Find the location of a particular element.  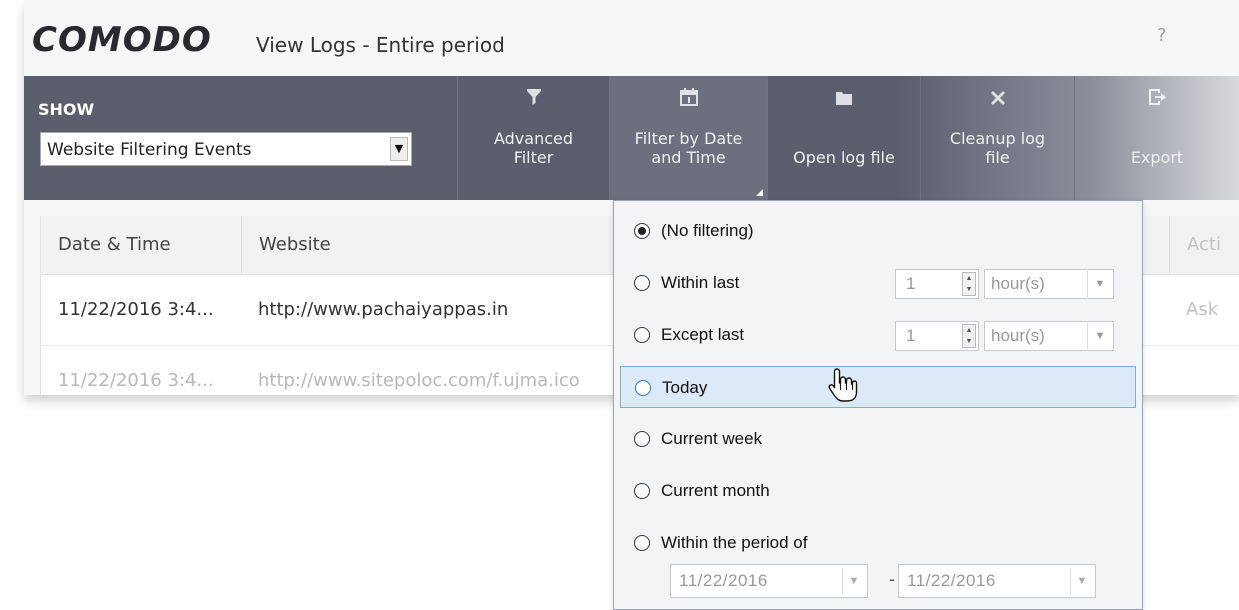

option-no-filtering: (No filtering) is located at coordinates (878, 231).